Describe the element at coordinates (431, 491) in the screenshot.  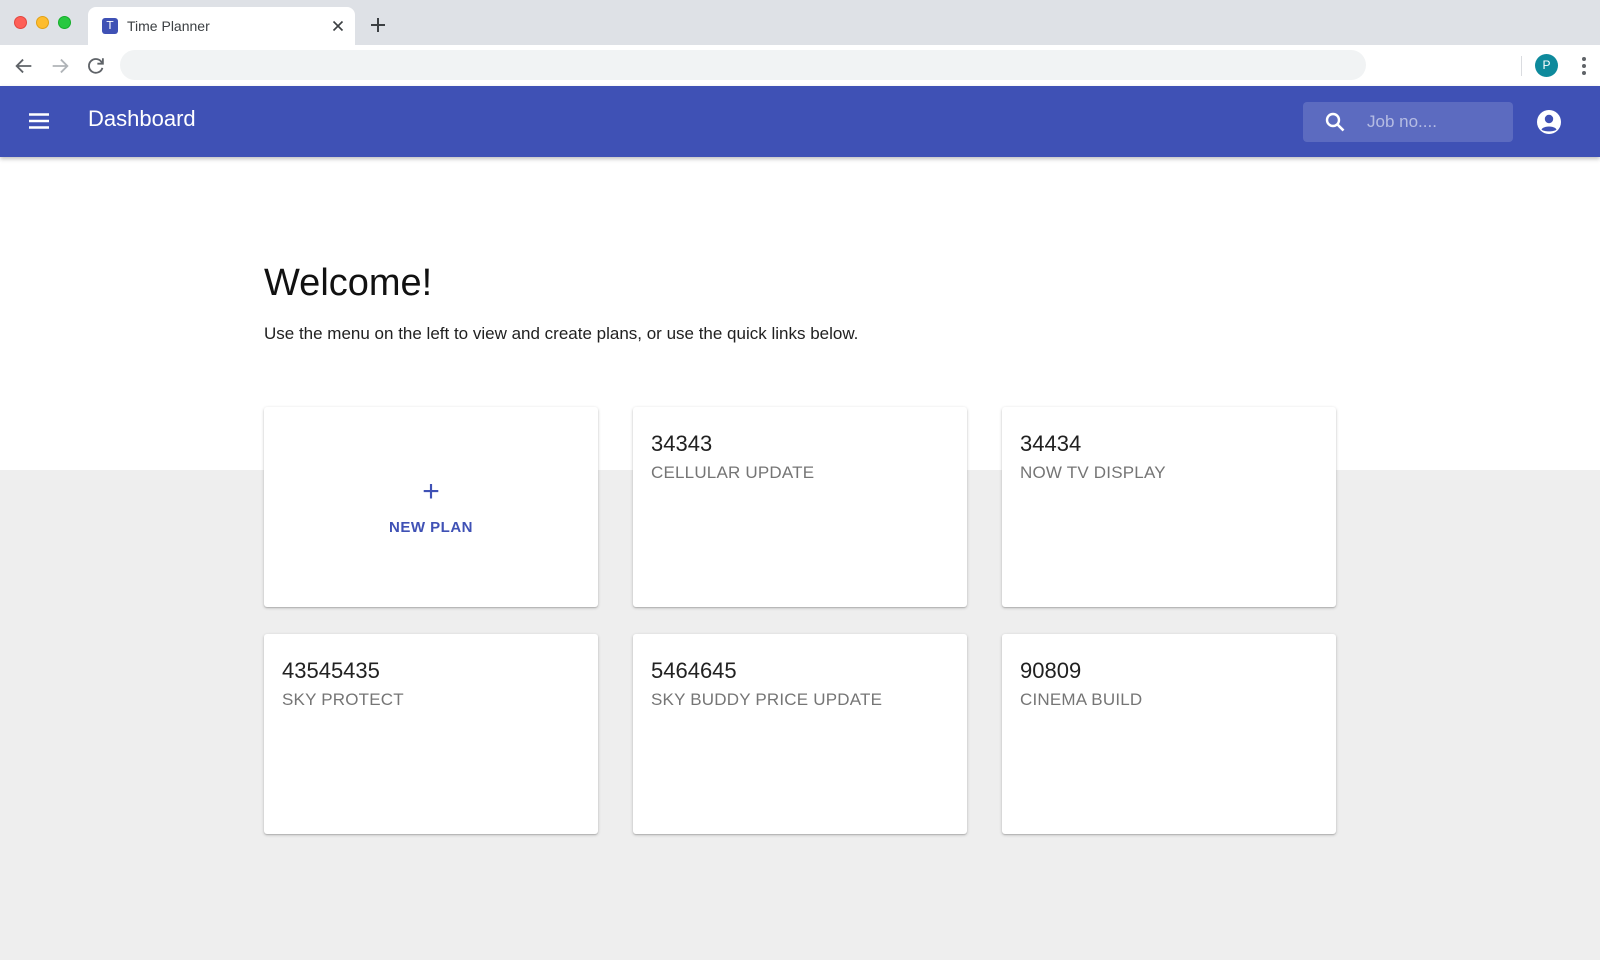
I see `plus-icon: +` at that location.